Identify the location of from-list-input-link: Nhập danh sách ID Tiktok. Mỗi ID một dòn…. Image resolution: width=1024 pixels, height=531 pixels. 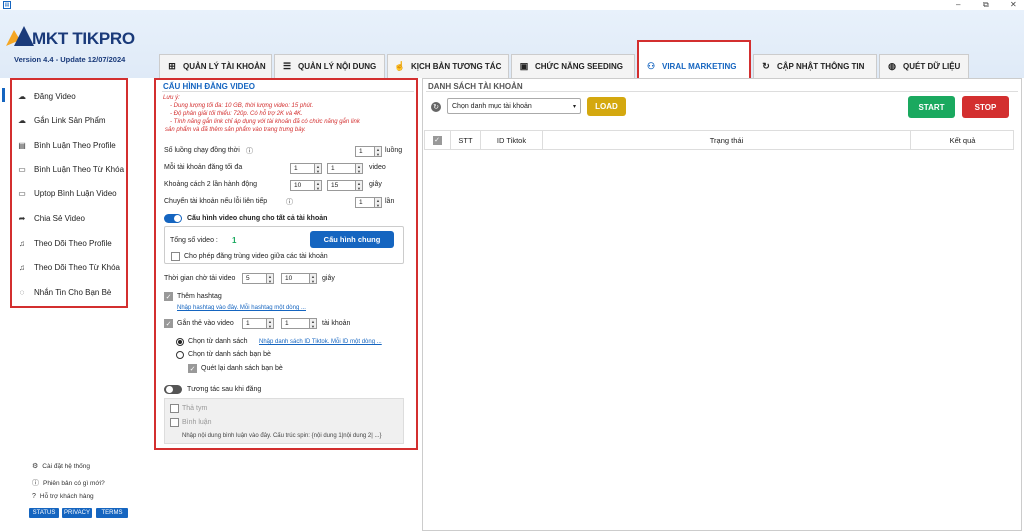
(320, 342).